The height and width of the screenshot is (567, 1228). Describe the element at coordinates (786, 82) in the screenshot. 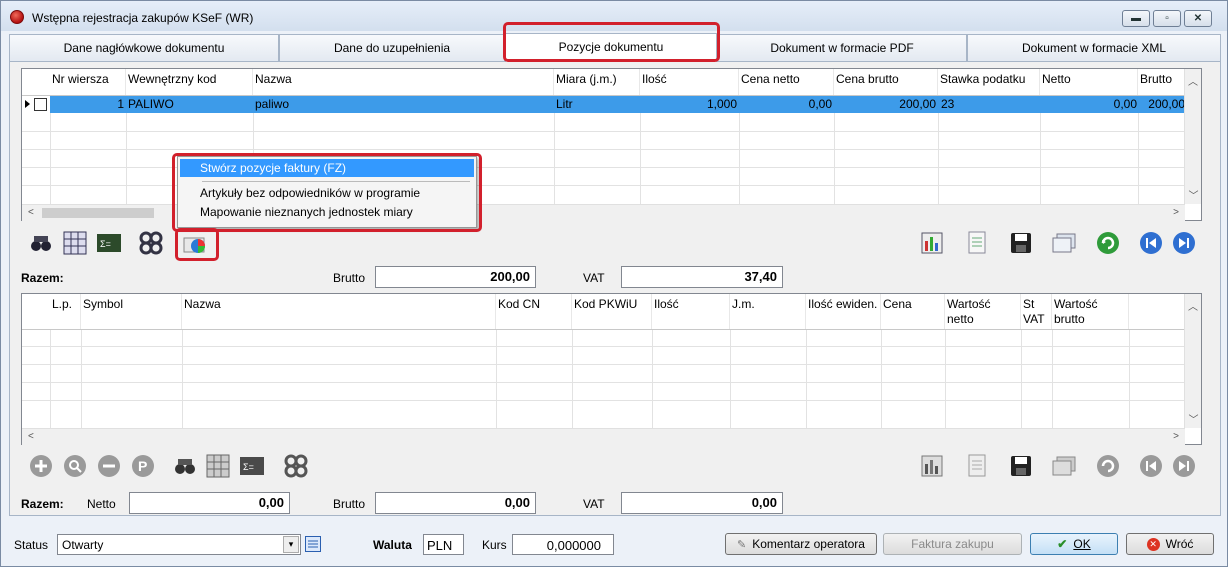

I see `col-cena-netto: Cena netto` at that location.